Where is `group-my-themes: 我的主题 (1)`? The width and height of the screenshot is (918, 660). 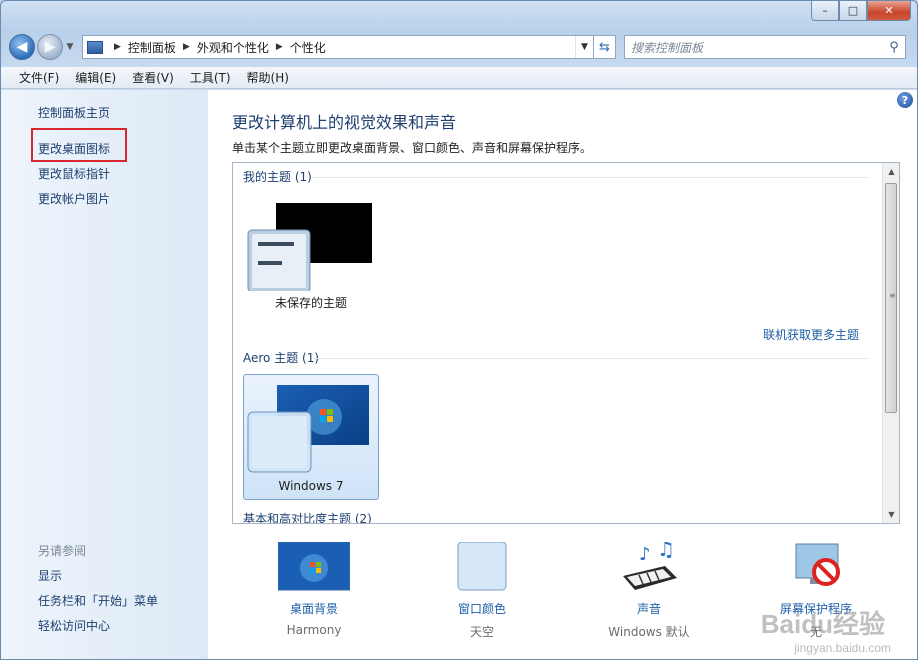
group-my-themes: 我的主题 (1) is located at coordinates (277, 177).